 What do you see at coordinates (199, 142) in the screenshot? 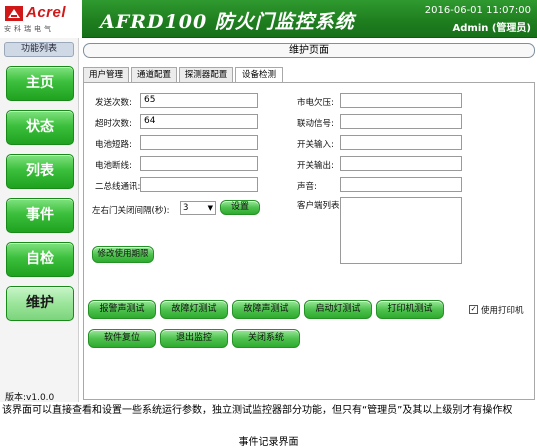
I see `battery-short-field` at bounding box center [199, 142].